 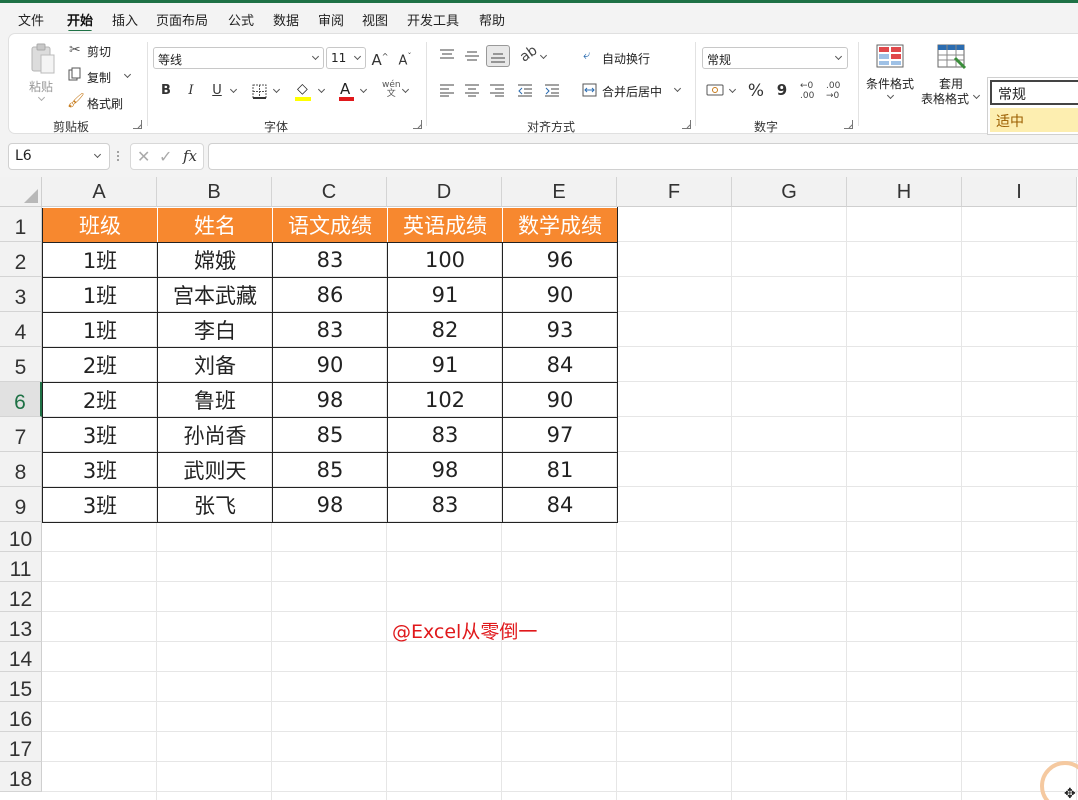 I want to click on grow-font-button: A^, so click(x=380, y=57).